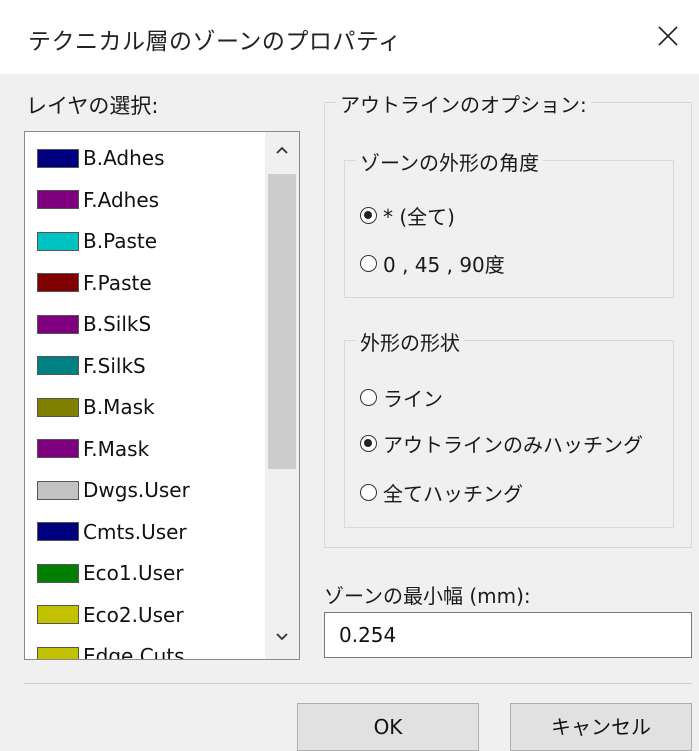 This screenshot has height=751, width=699. Describe the element at coordinates (136, 490) in the screenshot. I see `layer-name: Dwgs.User` at that location.